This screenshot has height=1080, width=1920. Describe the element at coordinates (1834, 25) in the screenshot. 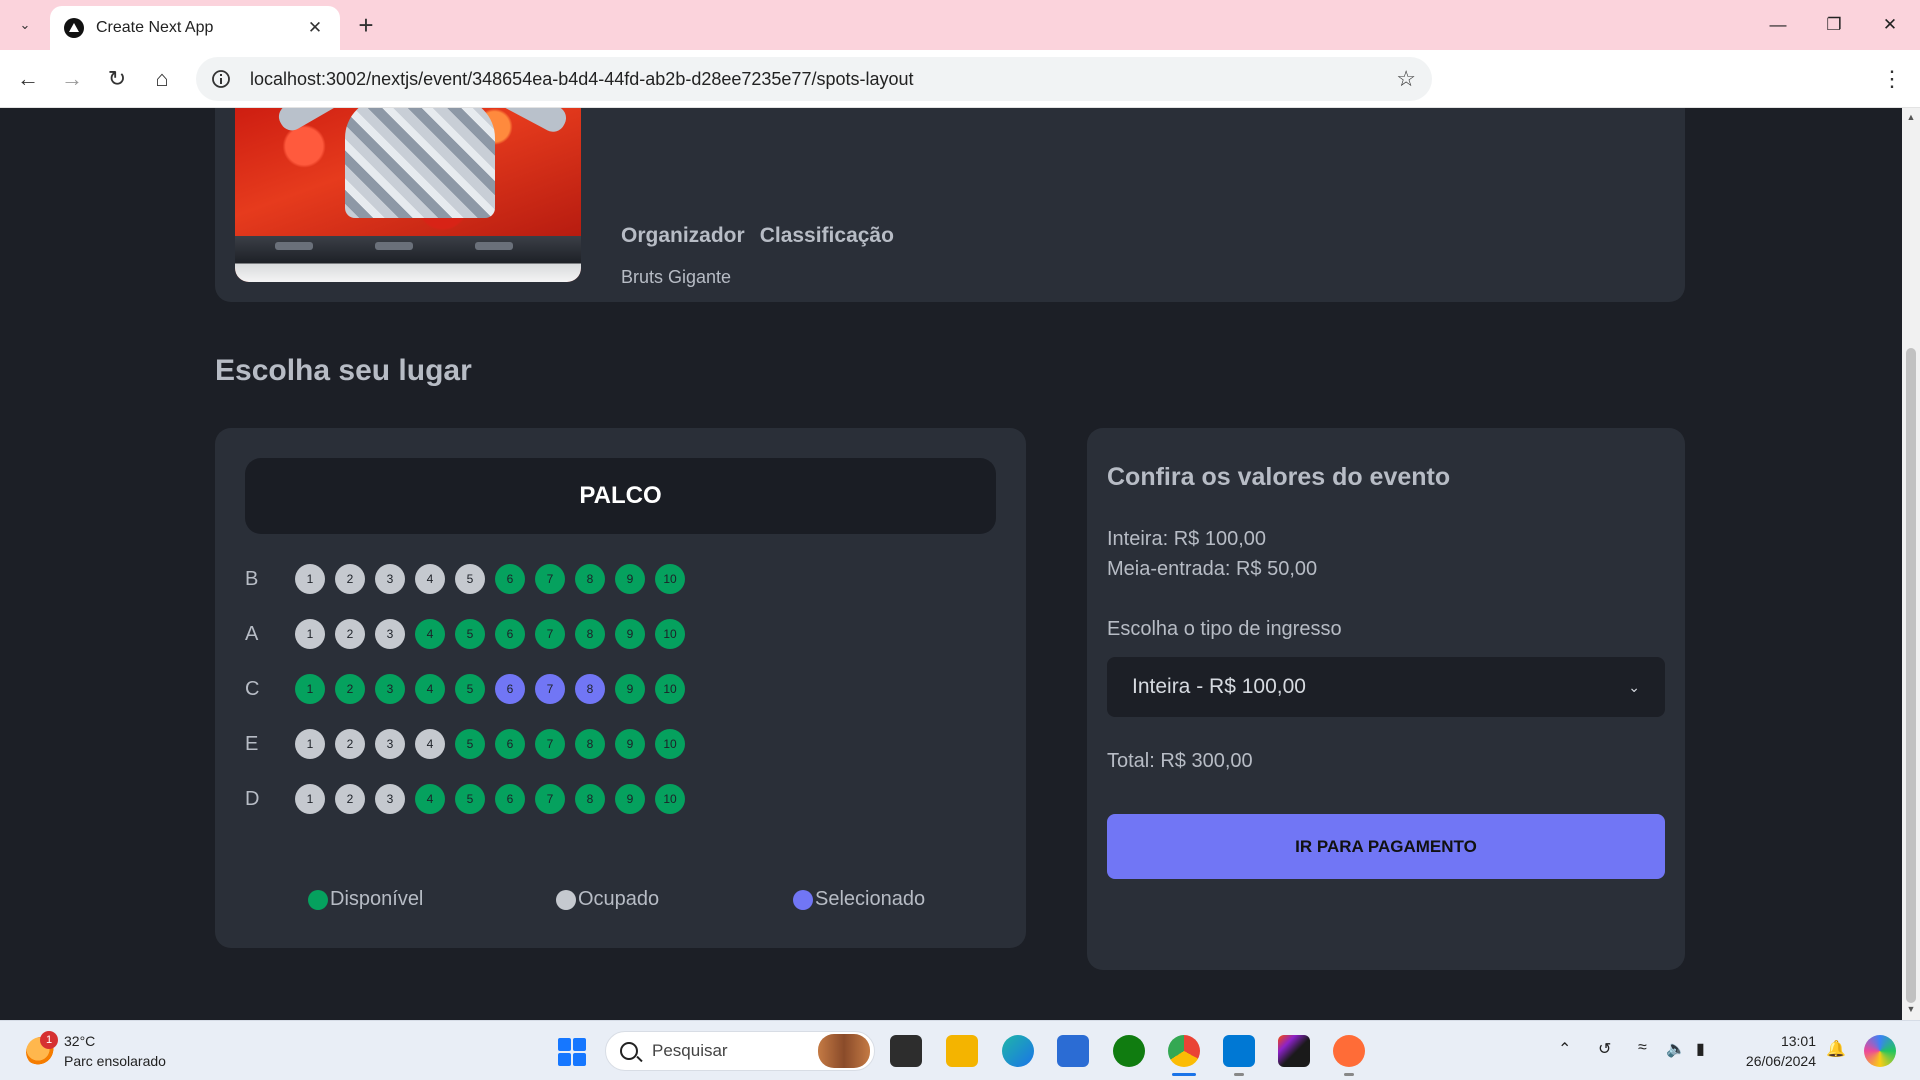

I see `restore-button: ❐` at that location.